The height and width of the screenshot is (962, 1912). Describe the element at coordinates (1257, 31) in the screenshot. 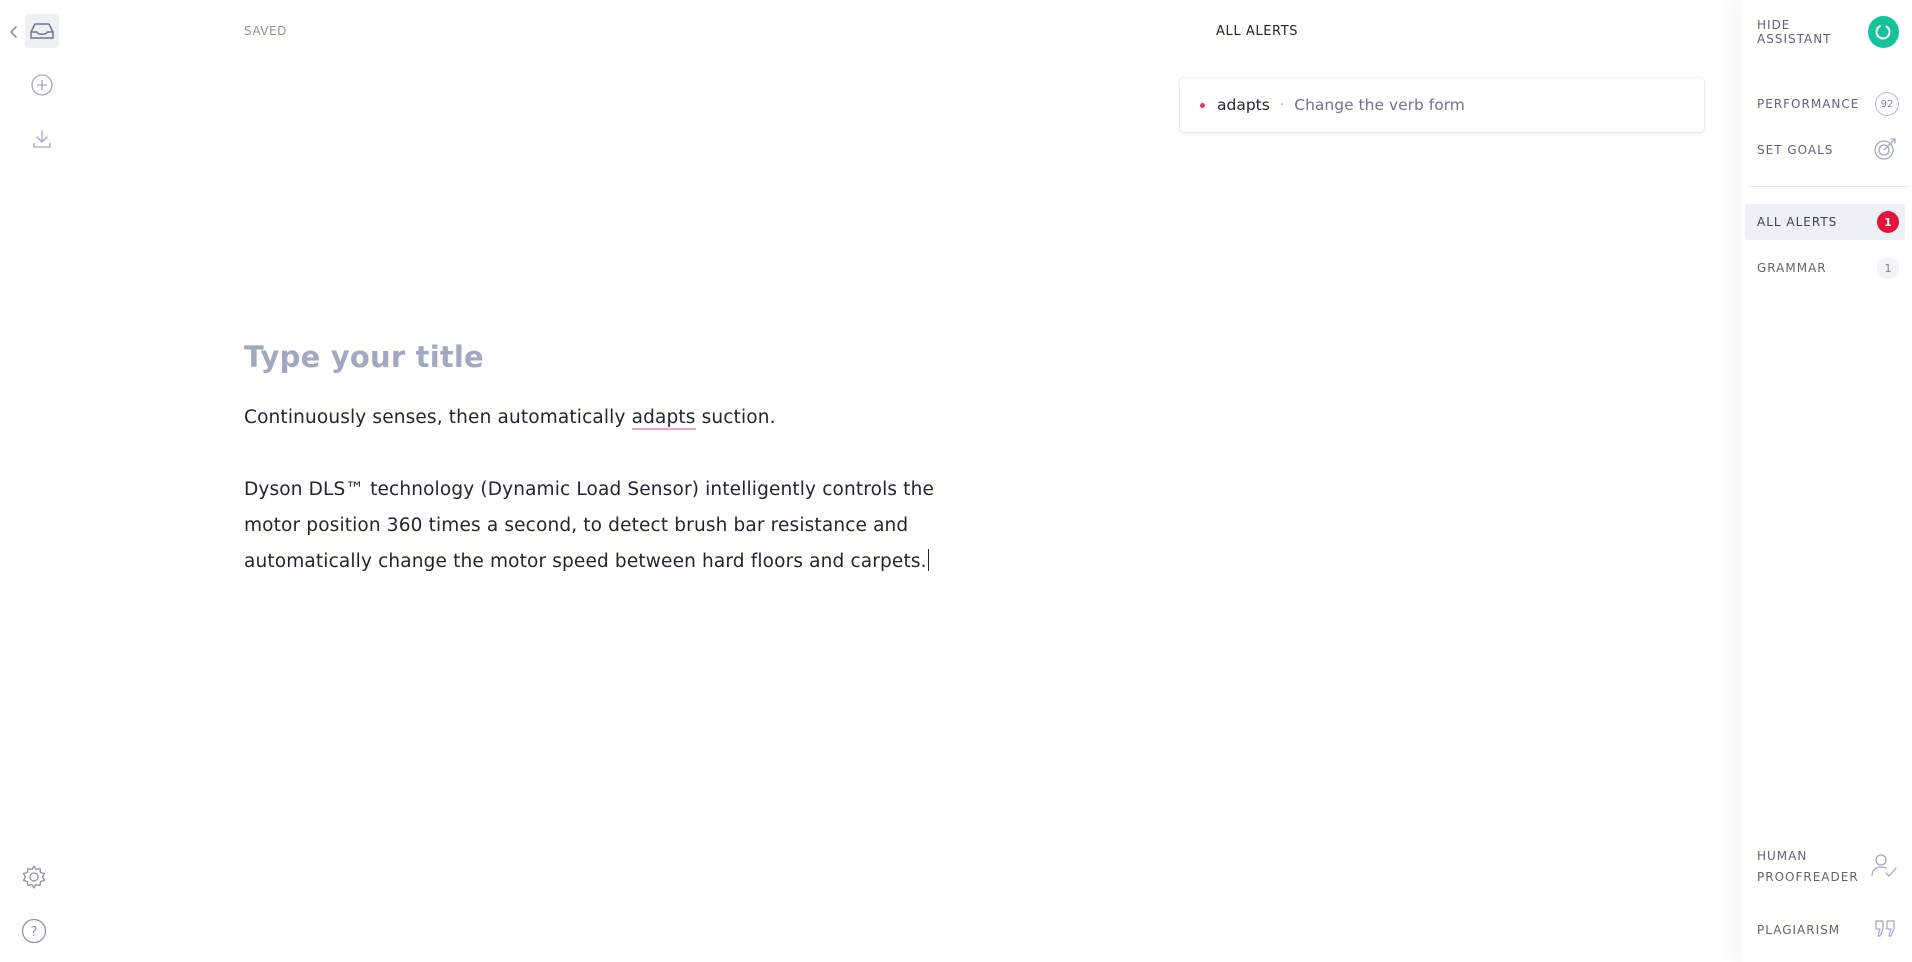

I see `alerts-header: ALL ALERTS` at that location.